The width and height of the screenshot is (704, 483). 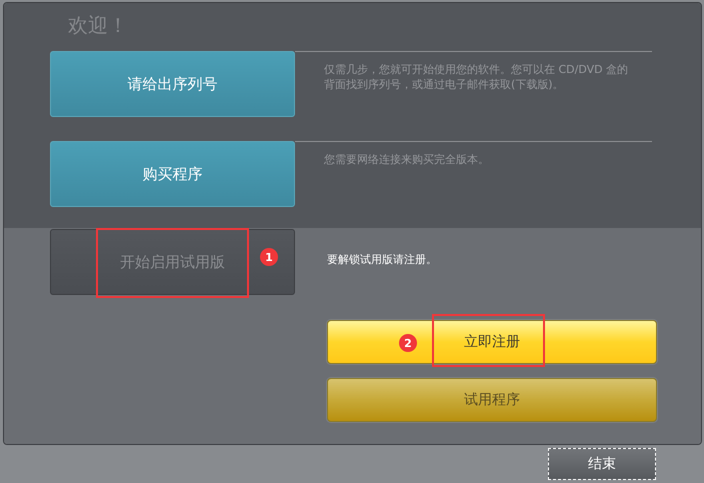 What do you see at coordinates (382, 259) in the screenshot?
I see `option-description: 要解锁试用版请注册。` at bounding box center [382, 259].